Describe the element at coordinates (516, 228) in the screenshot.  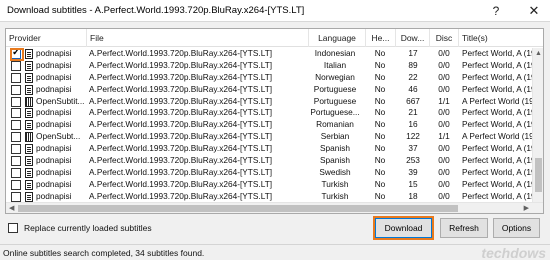
I see `options-button: Options` at that location.